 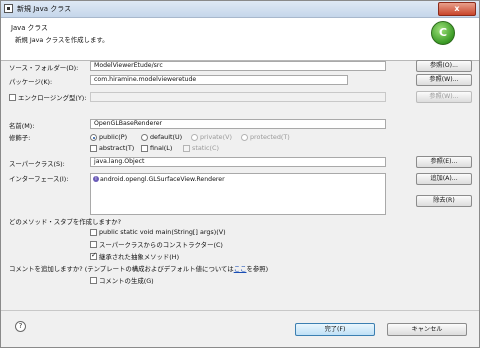 I want to click on enclosing-type-input, so click(x=238, y=97).